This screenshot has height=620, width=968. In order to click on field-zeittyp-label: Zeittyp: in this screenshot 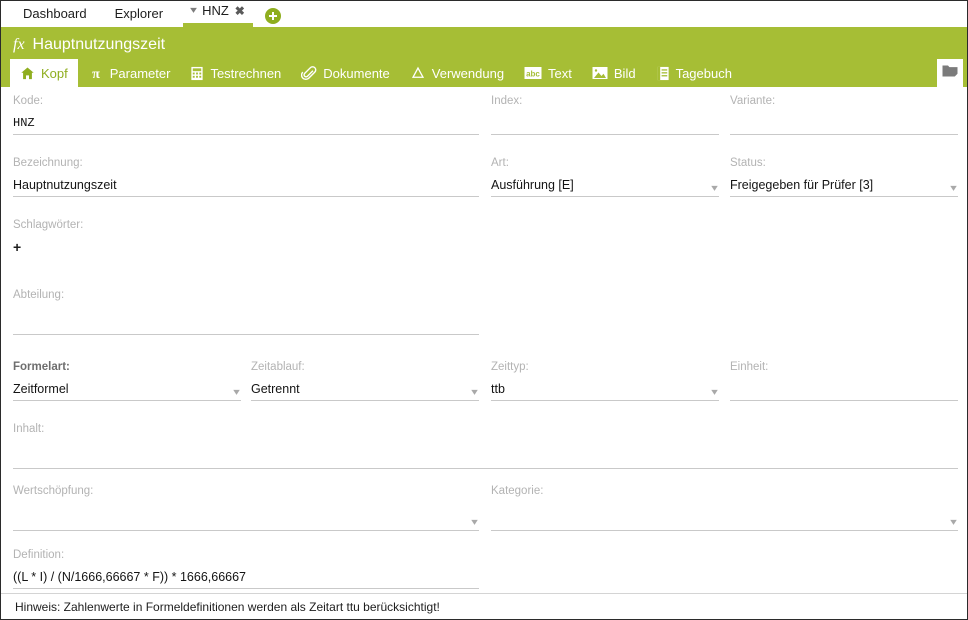, I will do `click(510, 367)`.